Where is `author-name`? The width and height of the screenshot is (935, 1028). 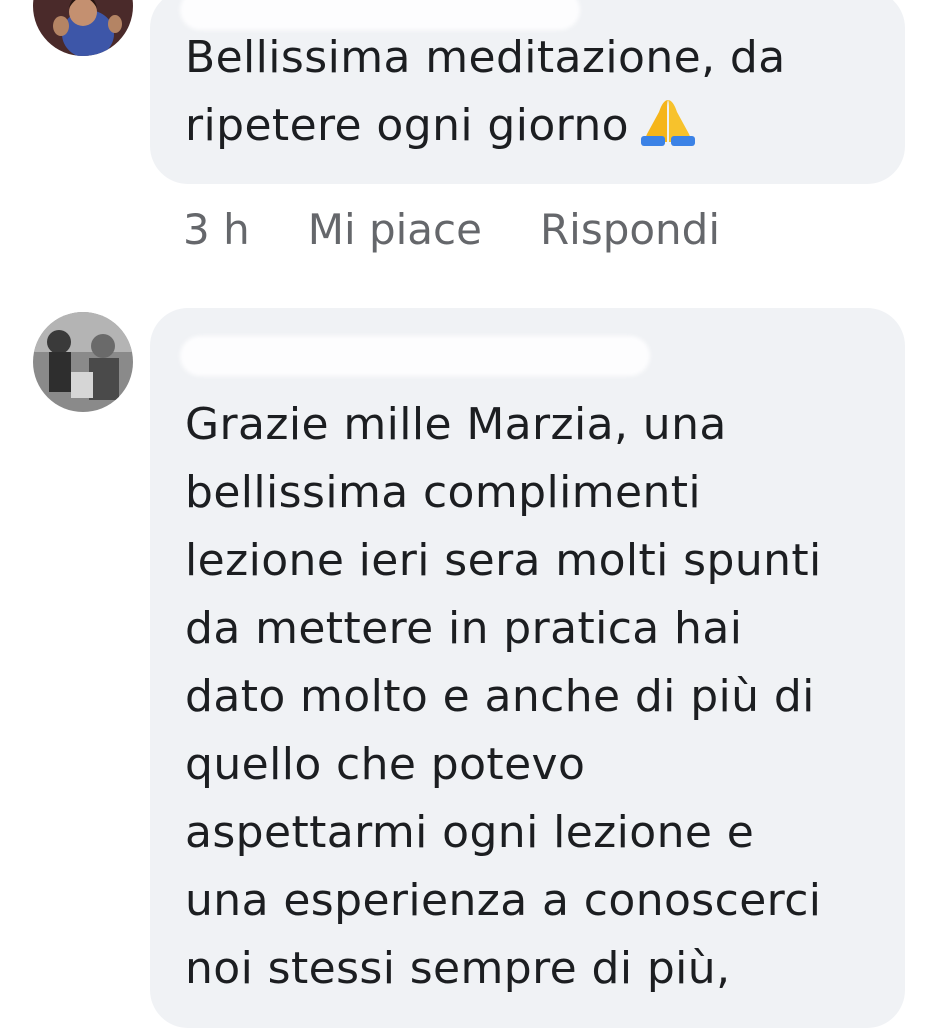 author-name is located at coordinates (415, 356).